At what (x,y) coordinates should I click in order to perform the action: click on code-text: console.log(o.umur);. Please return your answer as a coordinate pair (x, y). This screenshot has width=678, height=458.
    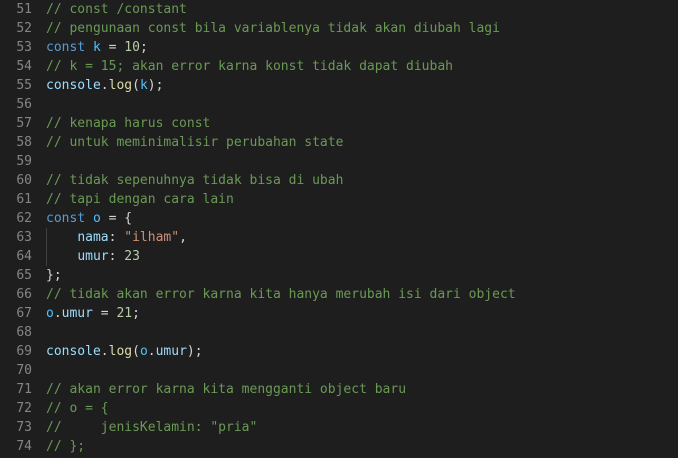
    Looking at the image, I should click on (124, 351).